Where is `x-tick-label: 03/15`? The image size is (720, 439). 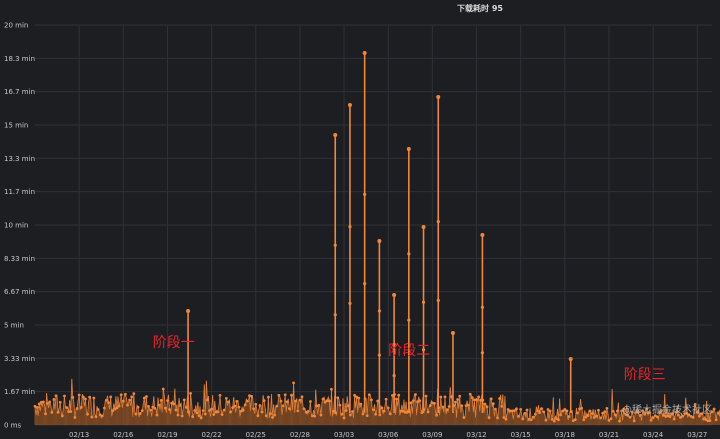
x-tick-label: 03/15 is located at coordinates (521, 435).